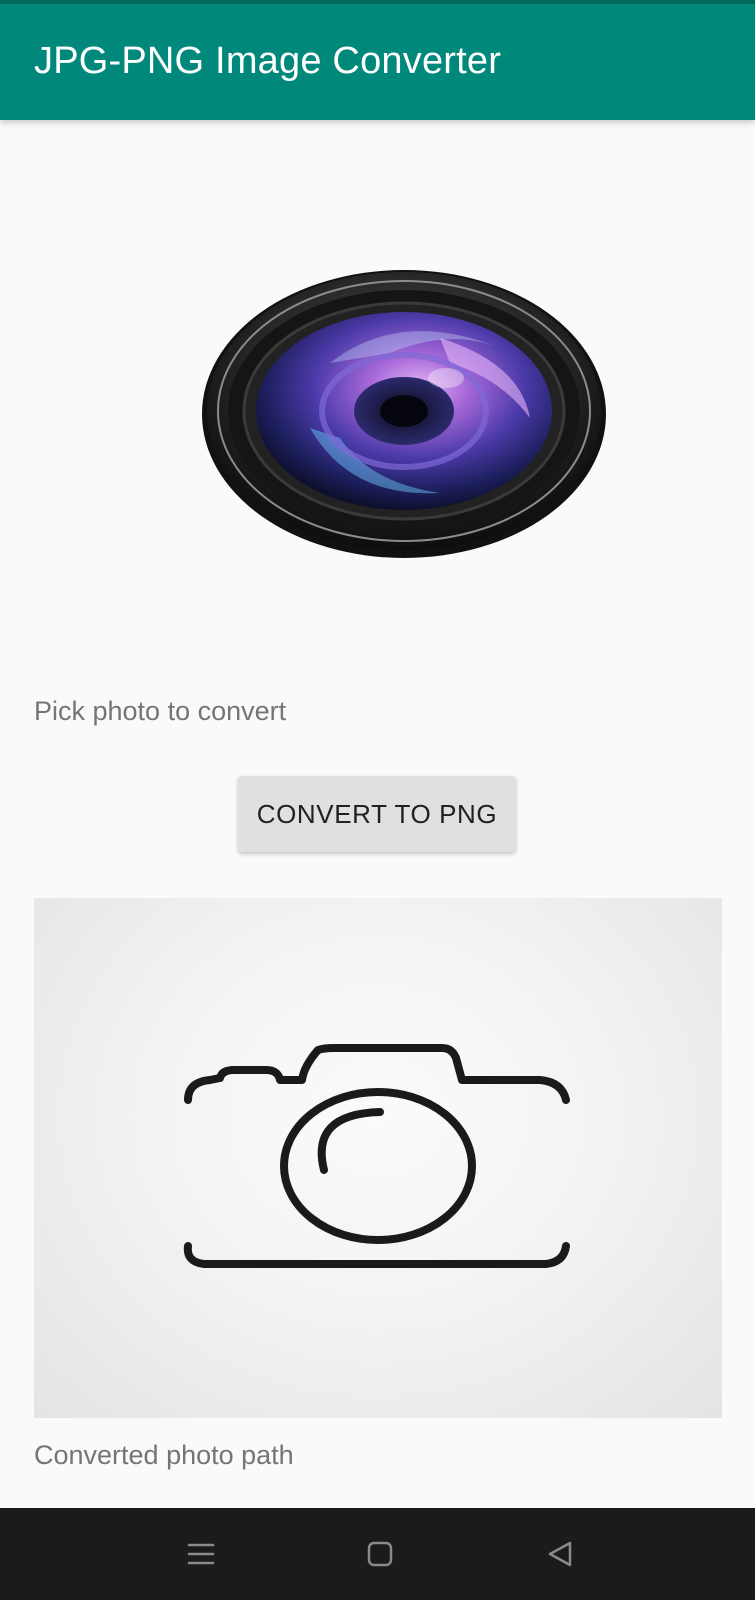 Image resolution: width=755 pixels, height=1600 pixels. Describe the element at coordinates (201, 1554) in the screenshot. I see `menu-icon` at that location.